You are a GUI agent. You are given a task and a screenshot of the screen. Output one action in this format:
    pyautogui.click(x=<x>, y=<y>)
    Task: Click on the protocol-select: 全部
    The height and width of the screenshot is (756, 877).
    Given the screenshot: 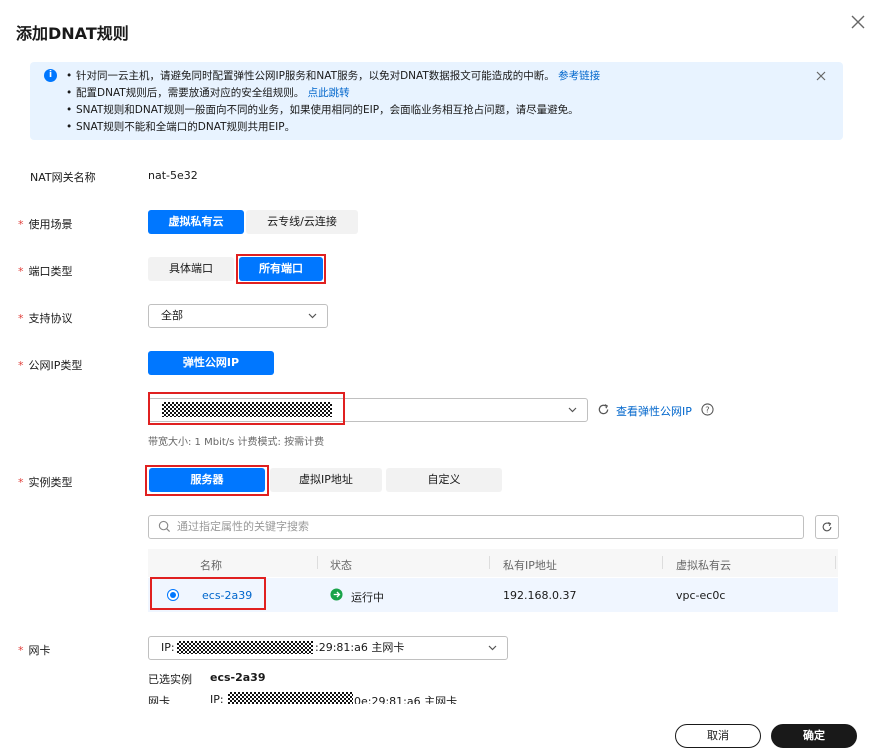 What is the action you would take?
    pyautogui.click(x=238, y=316)
    